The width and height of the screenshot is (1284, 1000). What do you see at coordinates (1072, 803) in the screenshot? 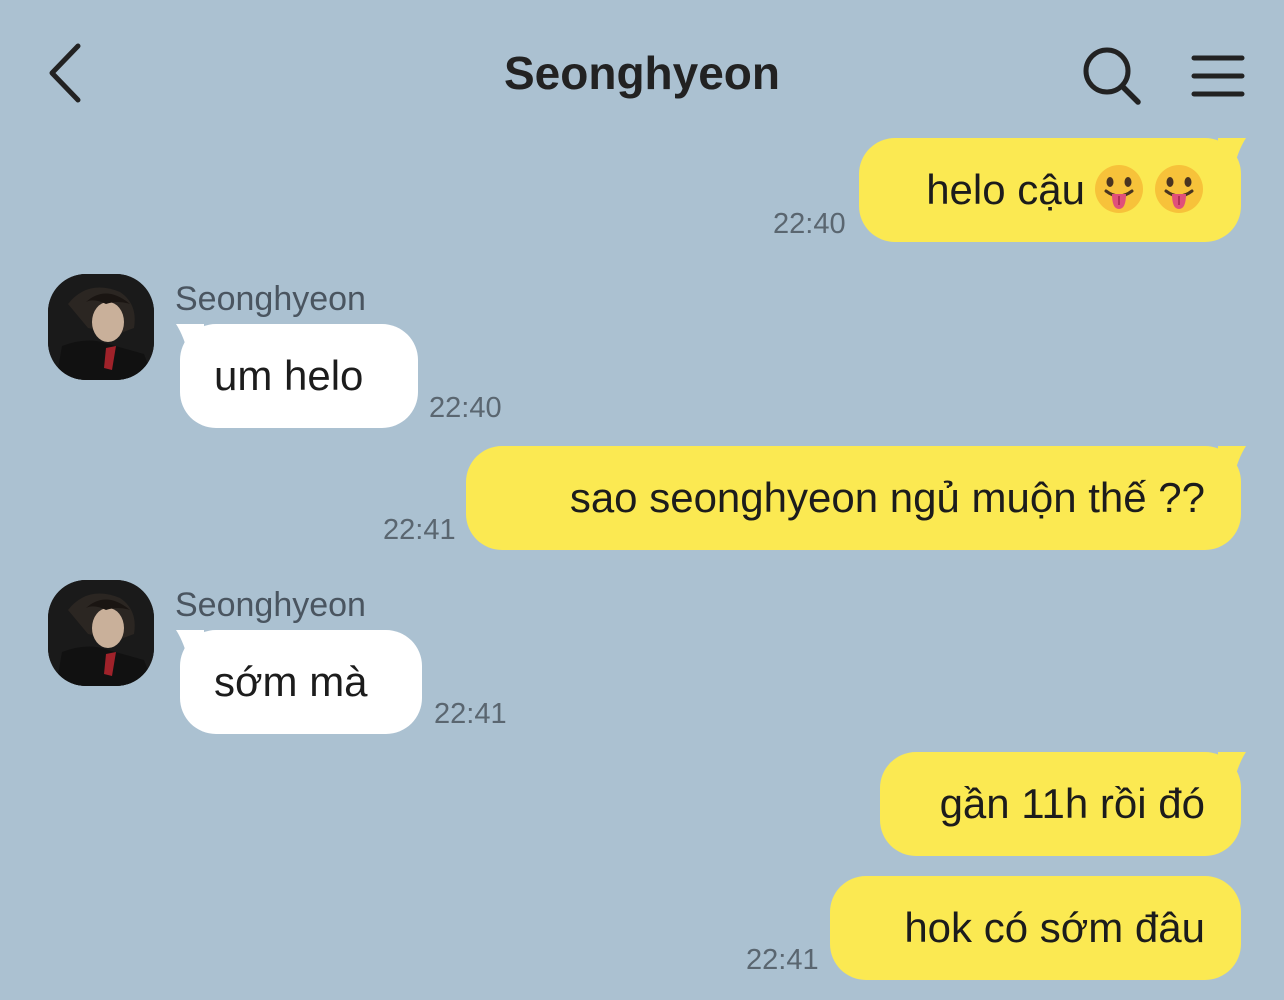
I see `message-text: gần 11h rồi đó` at bounding box center [1072, 803].